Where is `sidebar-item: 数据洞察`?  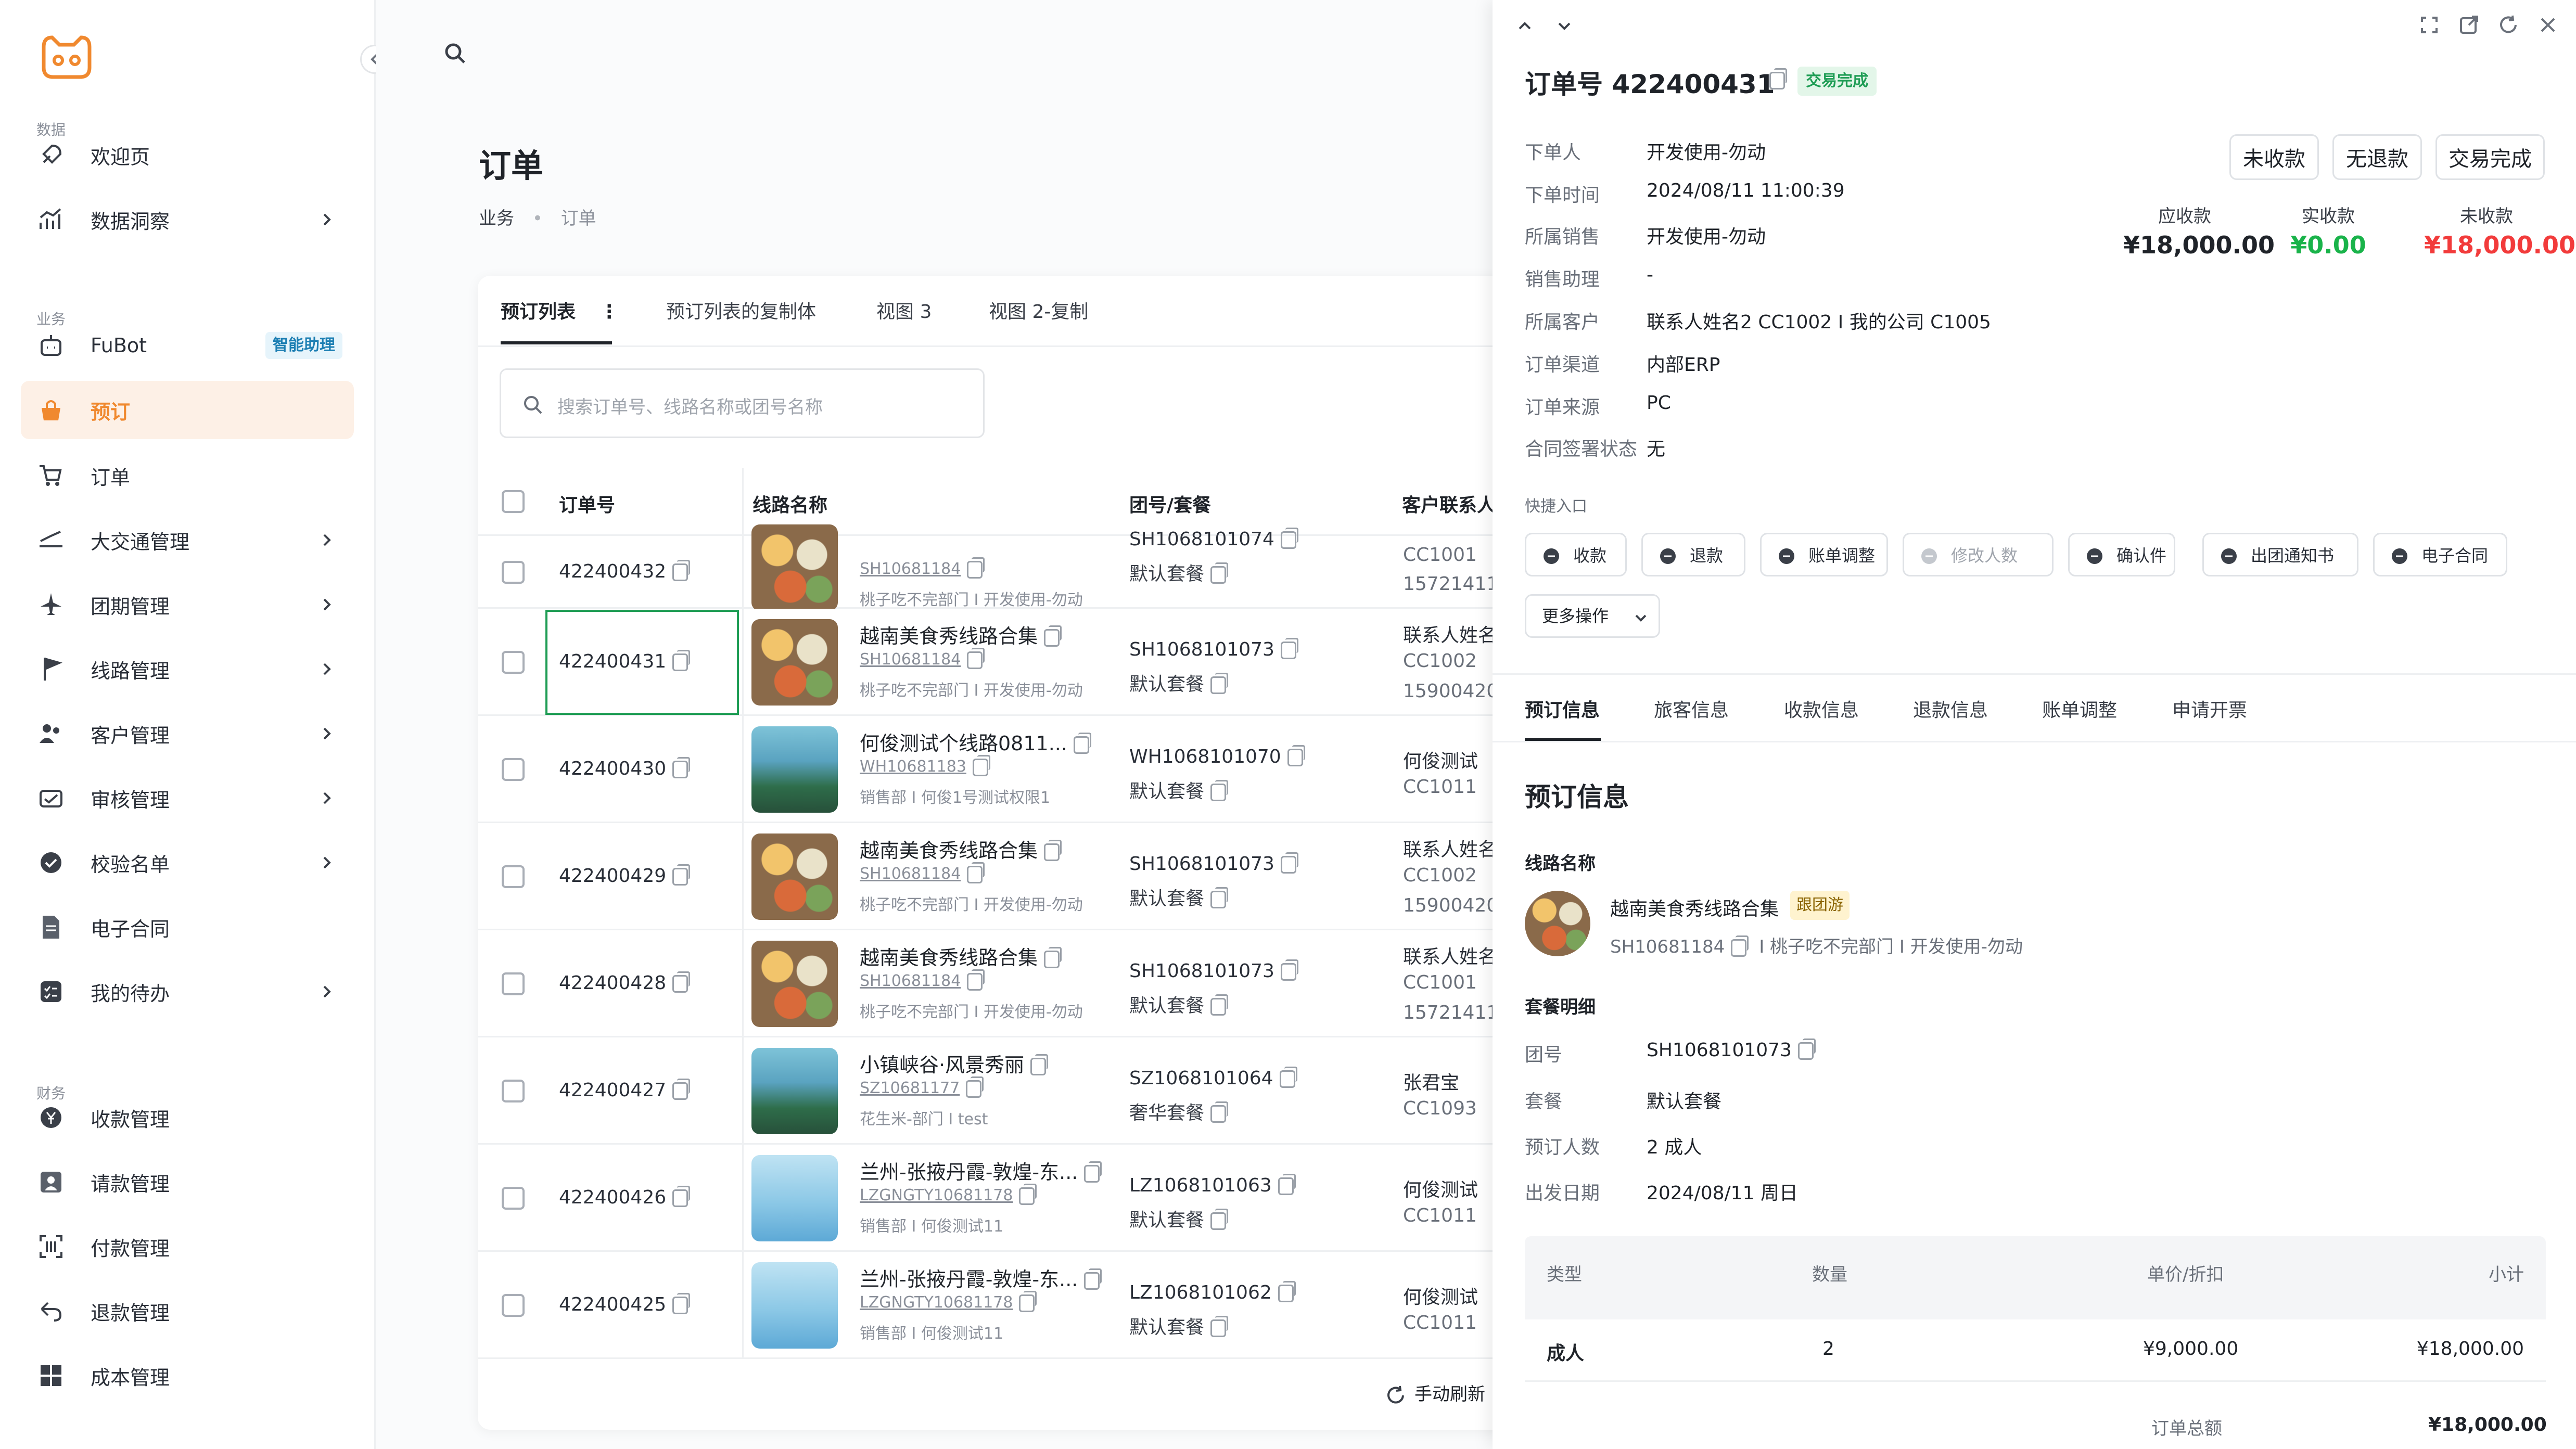
sidebar-item: 数据洞察 is located at coordinates (187, 219).